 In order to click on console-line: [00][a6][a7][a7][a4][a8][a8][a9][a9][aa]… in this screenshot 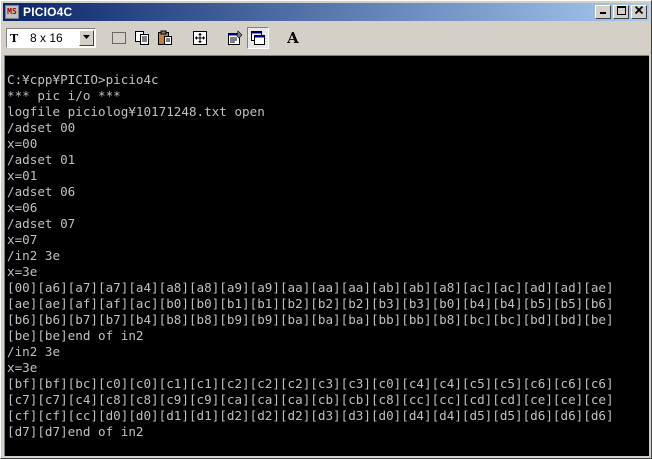, I will do `click(310, 287)`.